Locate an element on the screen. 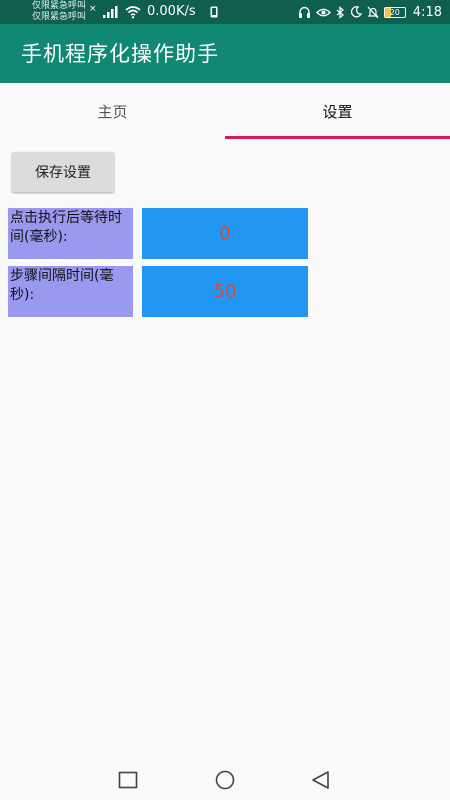 The image size is (450, 800). wifi-icon is located at coordinates (133, 12).